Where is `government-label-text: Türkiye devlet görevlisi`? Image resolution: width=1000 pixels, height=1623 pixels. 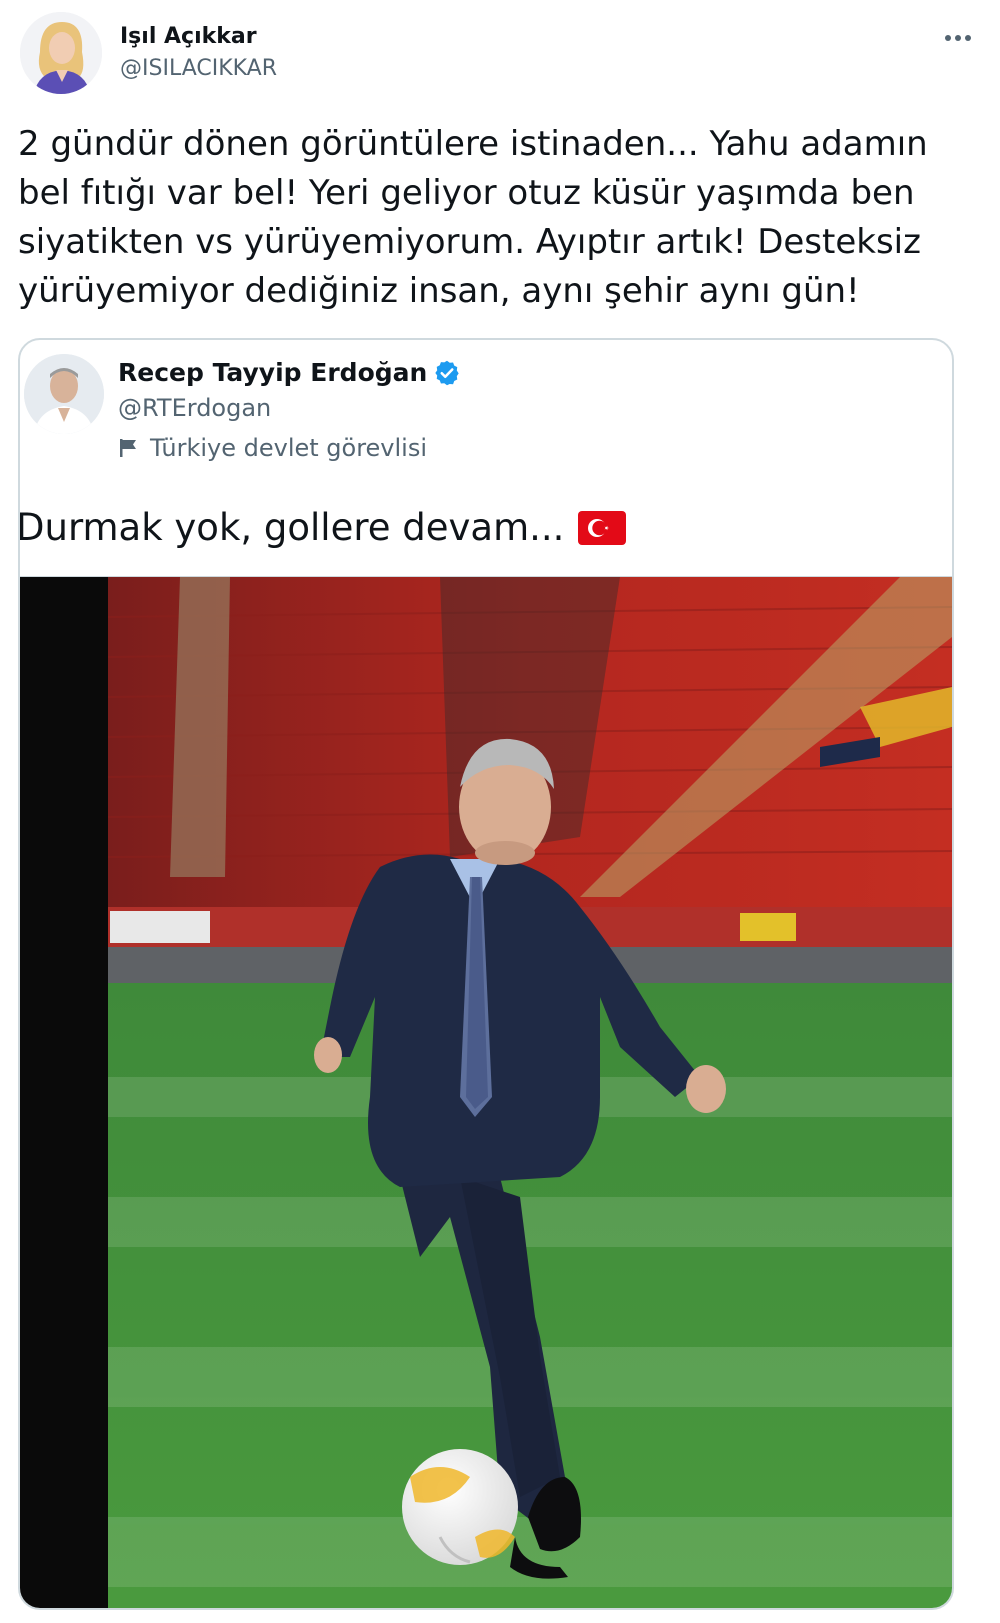
government-label-text: Türkiye devlet görevlisi is located at coordinates (289, 448).